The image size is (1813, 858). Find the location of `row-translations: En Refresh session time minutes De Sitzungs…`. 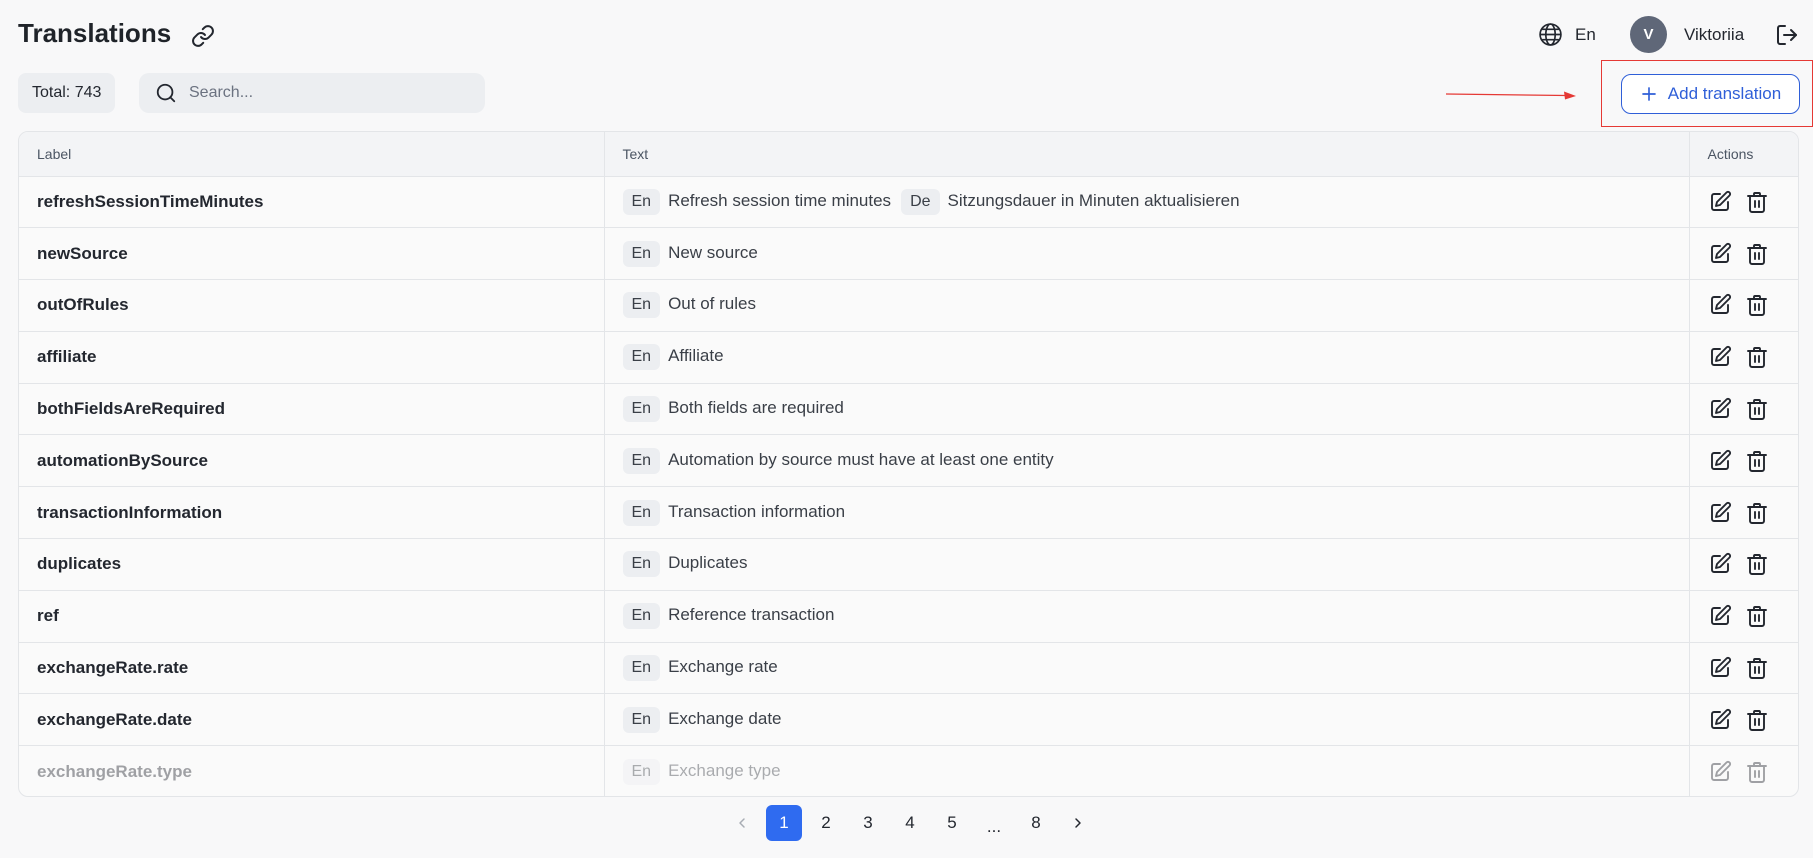

row-translations: En Refresh session time minutes De Sitzungs… is located at coordinates (1146, 202).